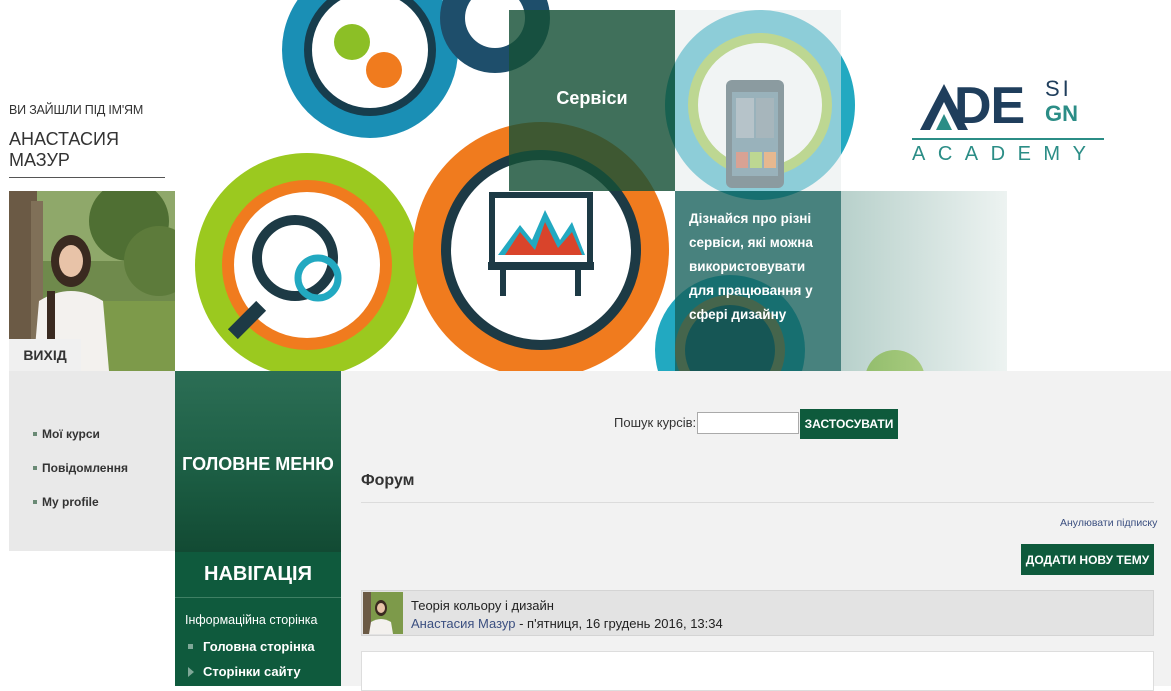  I want to click on logout-button: ВИХІД, so click(45, 355).